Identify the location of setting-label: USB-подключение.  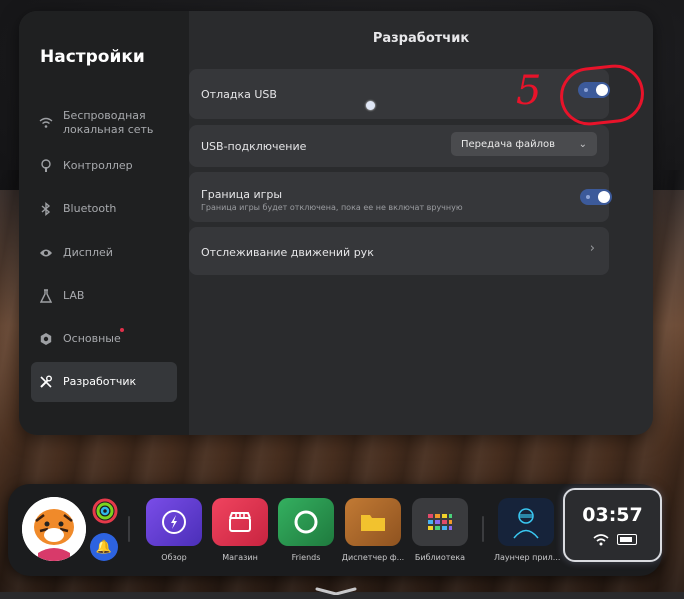
(254, 146).